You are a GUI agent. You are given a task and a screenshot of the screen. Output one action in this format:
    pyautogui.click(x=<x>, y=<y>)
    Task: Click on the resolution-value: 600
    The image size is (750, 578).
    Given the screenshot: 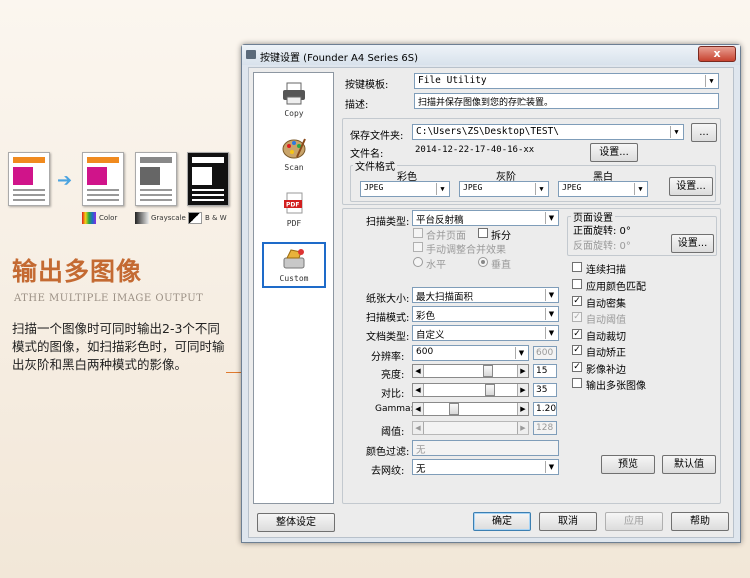 What is the action you would take?
    pyautogui.click(x=425, y=352)
    